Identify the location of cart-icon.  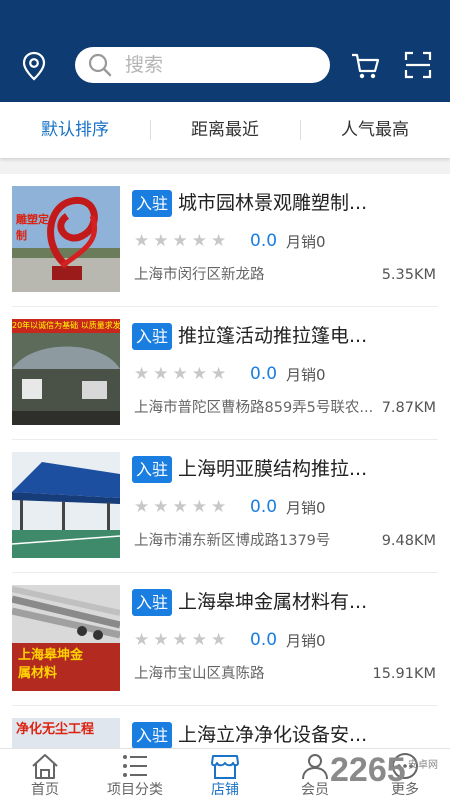
(365, 66).